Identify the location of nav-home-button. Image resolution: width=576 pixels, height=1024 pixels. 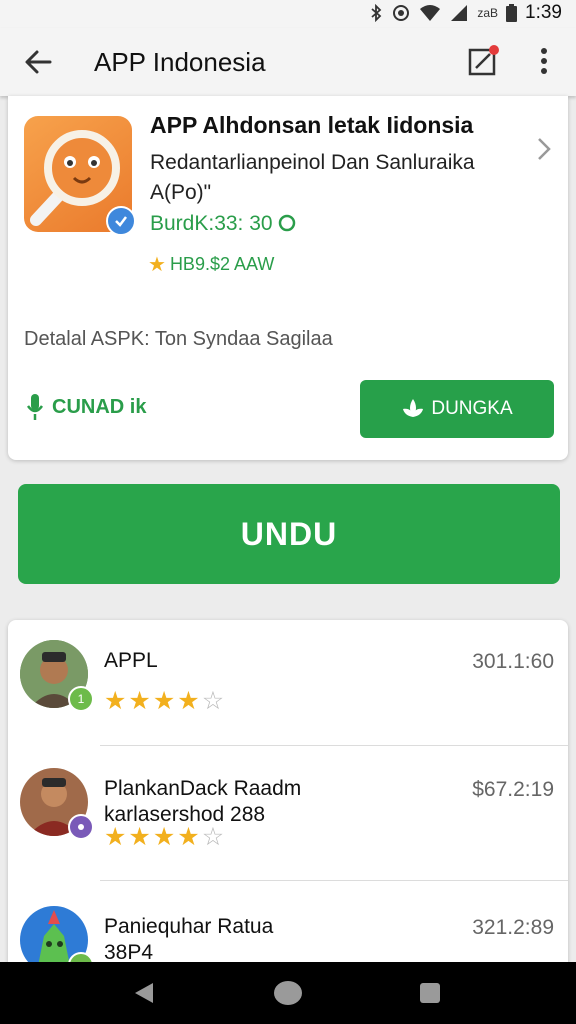
(288, 993).